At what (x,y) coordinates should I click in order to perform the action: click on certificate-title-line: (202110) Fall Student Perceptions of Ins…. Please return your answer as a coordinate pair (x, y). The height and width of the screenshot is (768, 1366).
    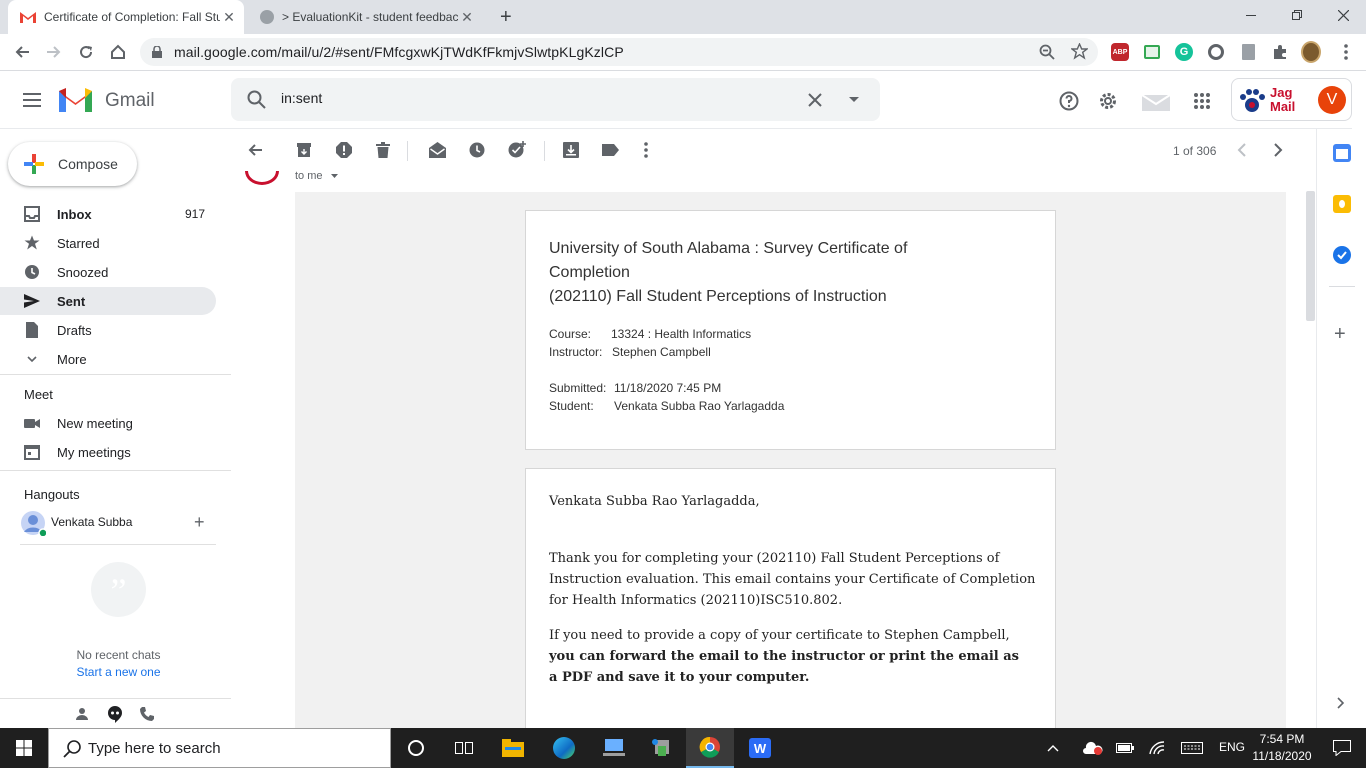
    Looking at the image, I should click on (718, 296).